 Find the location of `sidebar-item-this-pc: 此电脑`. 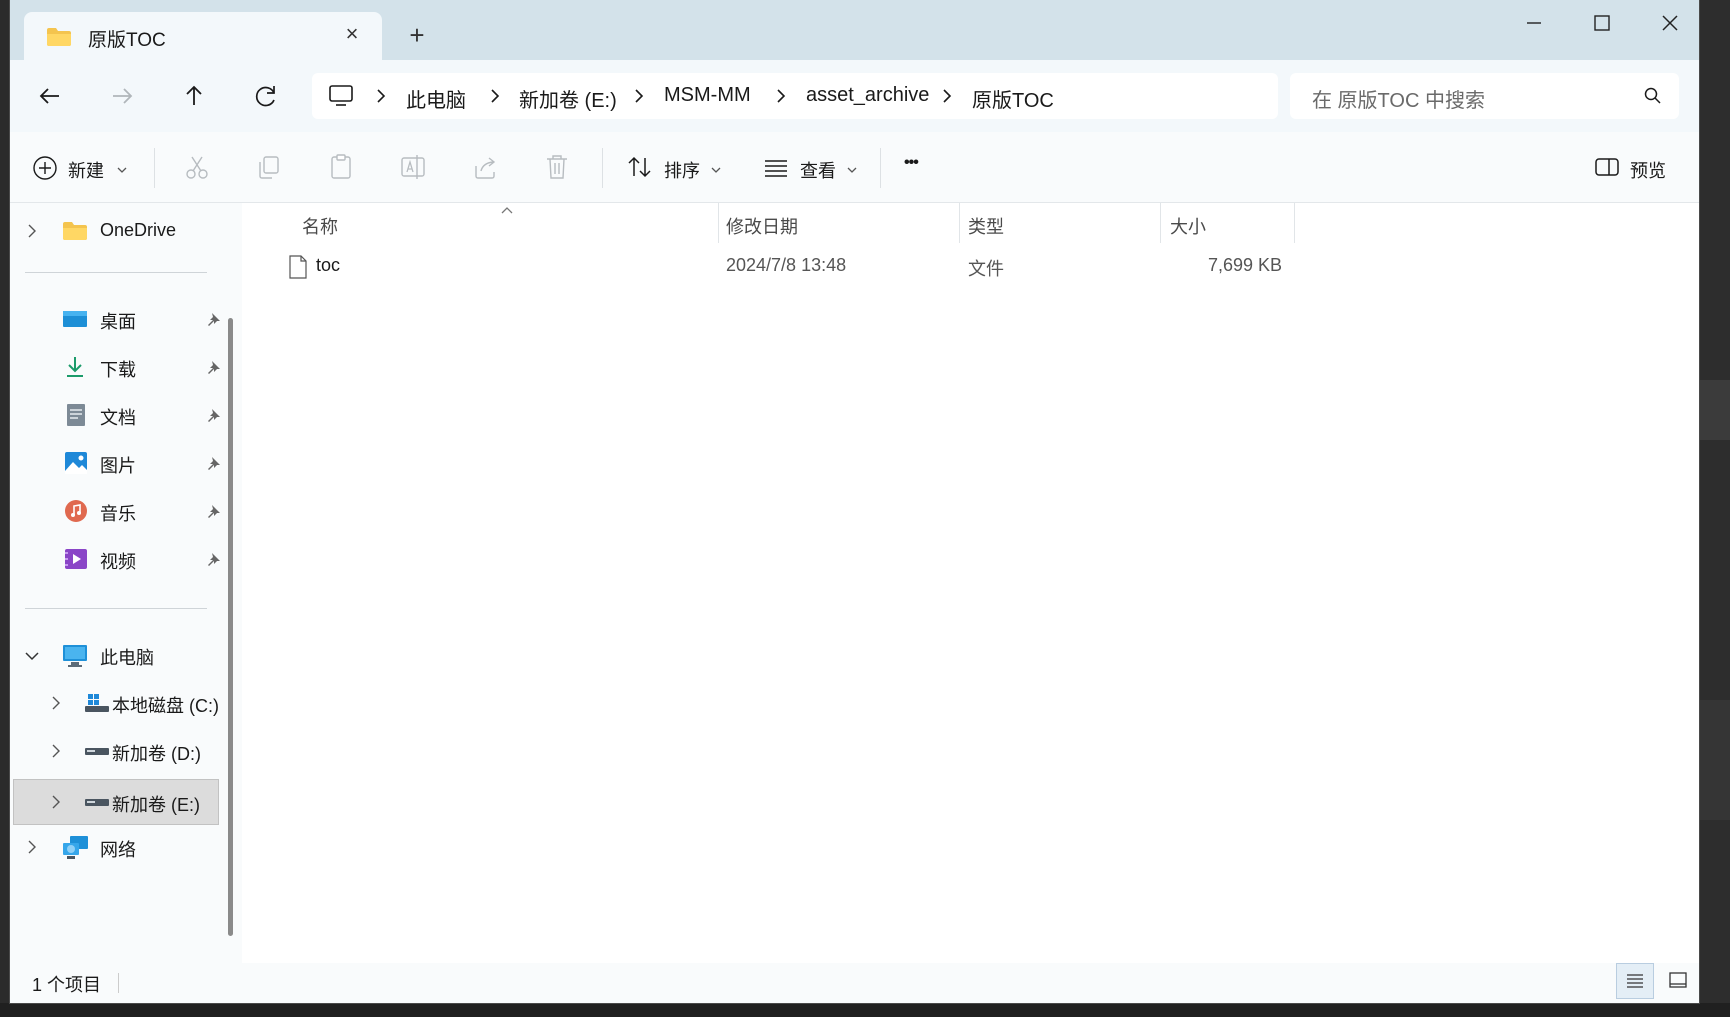

sidebar-item-this-pc: 此电脑 is located at coordinates (123, 655).